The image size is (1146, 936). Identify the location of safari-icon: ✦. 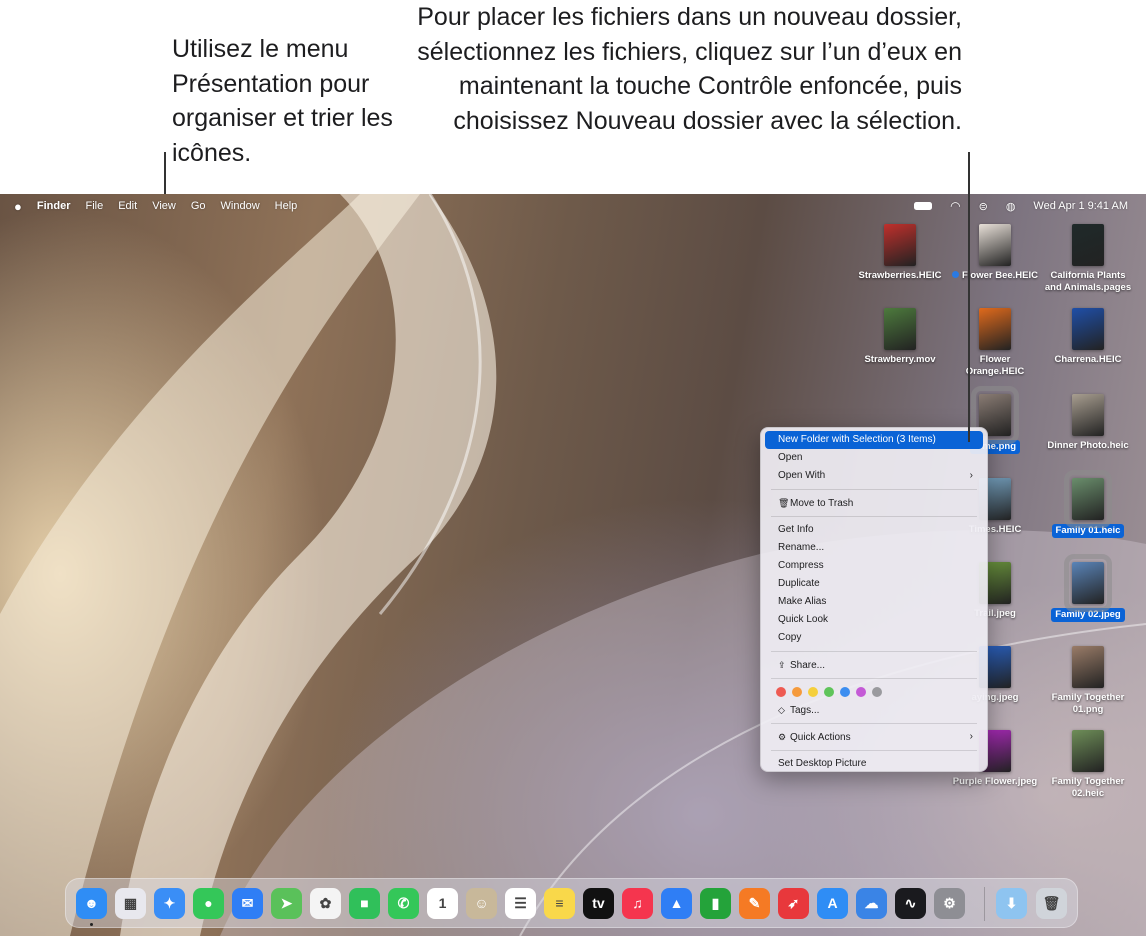
(169, 903).